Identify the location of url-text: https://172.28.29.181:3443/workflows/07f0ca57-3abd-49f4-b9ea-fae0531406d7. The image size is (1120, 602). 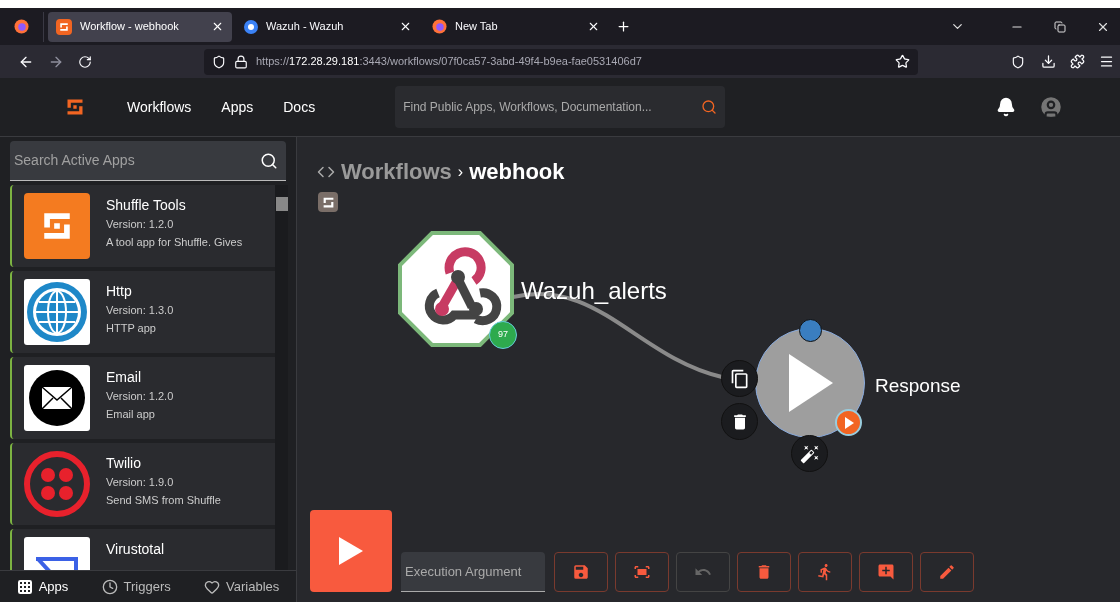
(449, 62).